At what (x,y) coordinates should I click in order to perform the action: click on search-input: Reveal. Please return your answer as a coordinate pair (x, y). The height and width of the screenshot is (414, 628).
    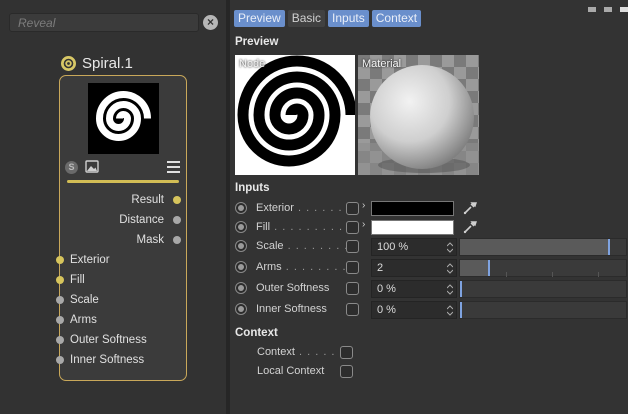
    Looking at the image, I should click on (104, 22).